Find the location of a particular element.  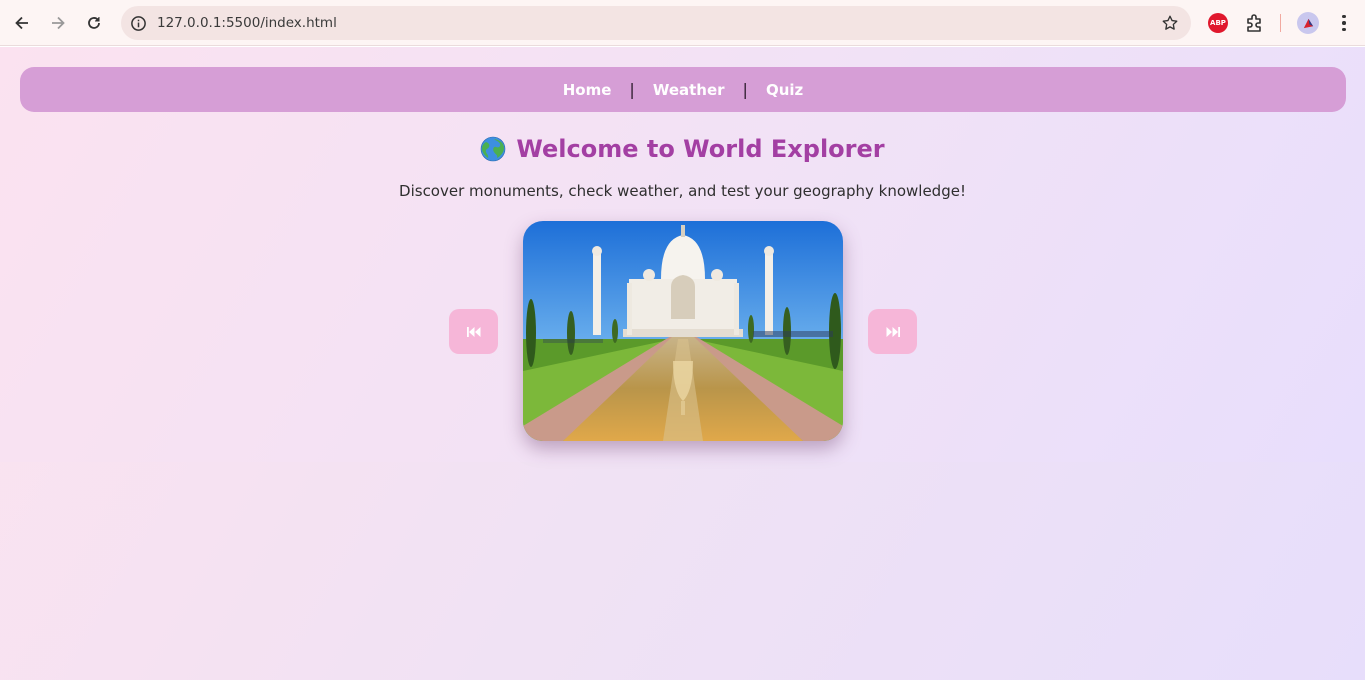

profile-icon is located at coordinates (1308, 23).